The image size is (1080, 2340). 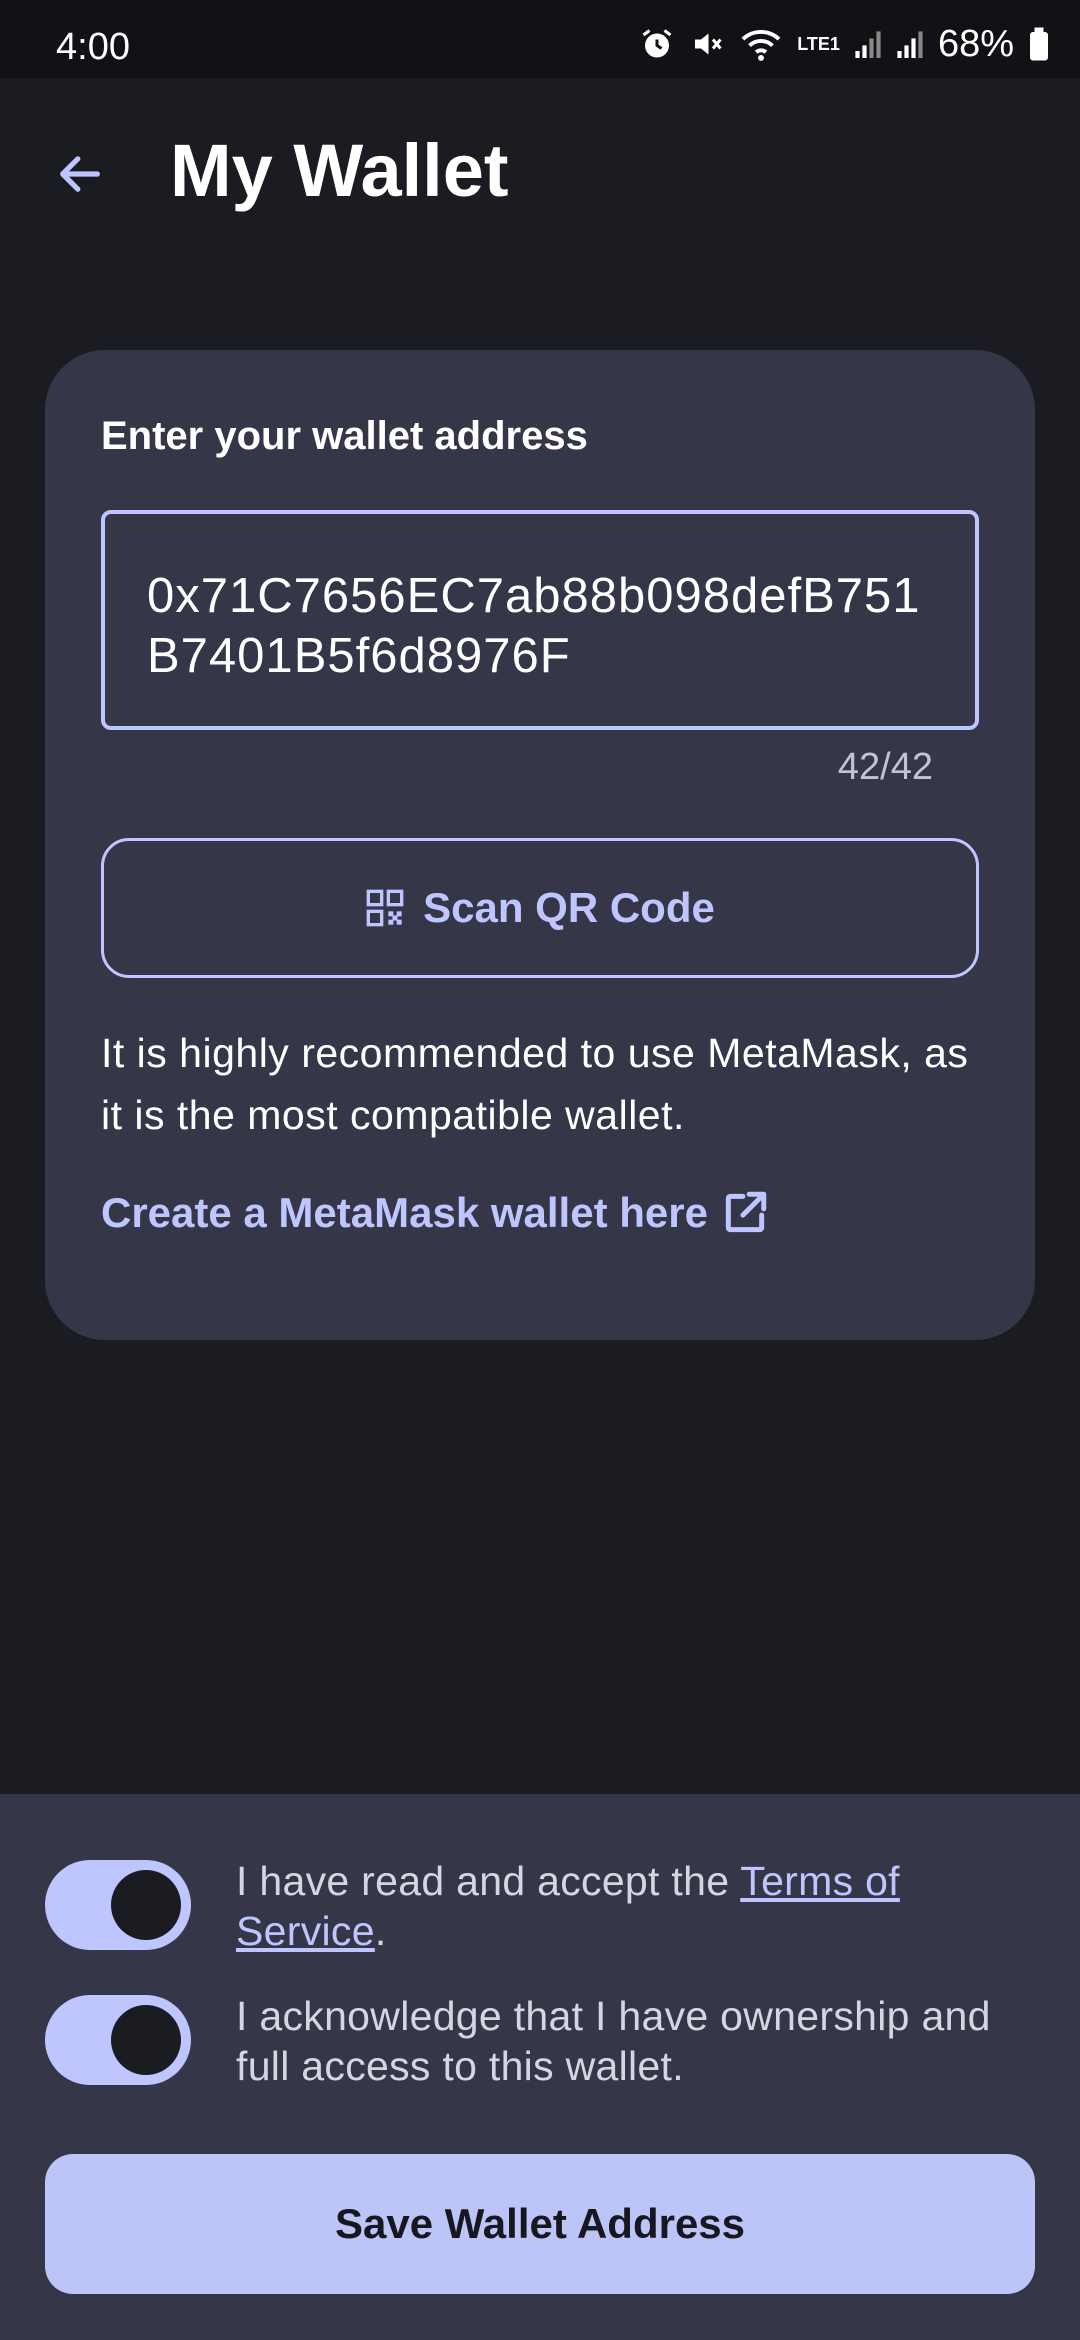 What do you see at coordinates (385, 908) in the screenshot?
I see `qr-code-icon` at bounding box center [385, 908].